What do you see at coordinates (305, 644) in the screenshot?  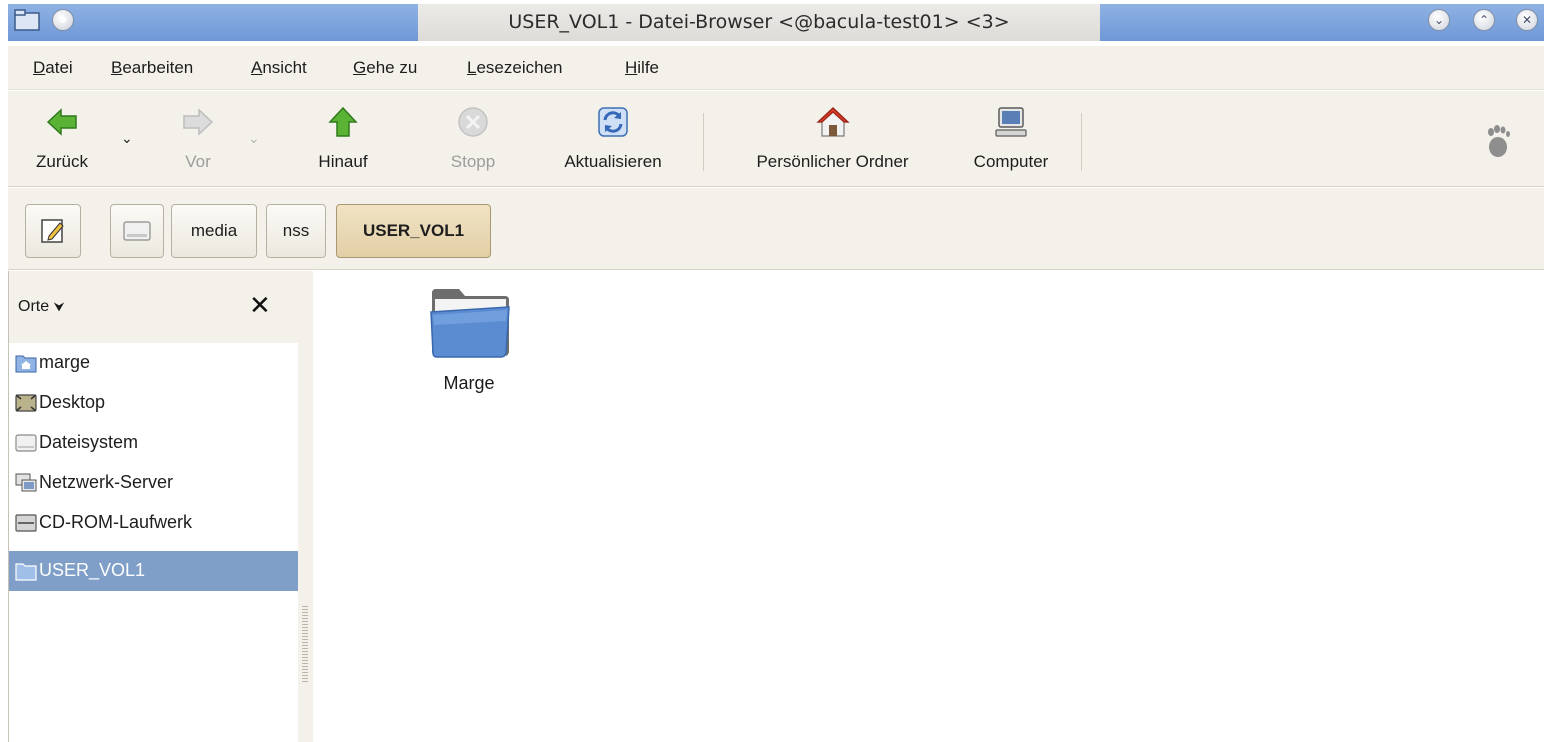 I see `splitter-grip` at bounding box center [305, 644].